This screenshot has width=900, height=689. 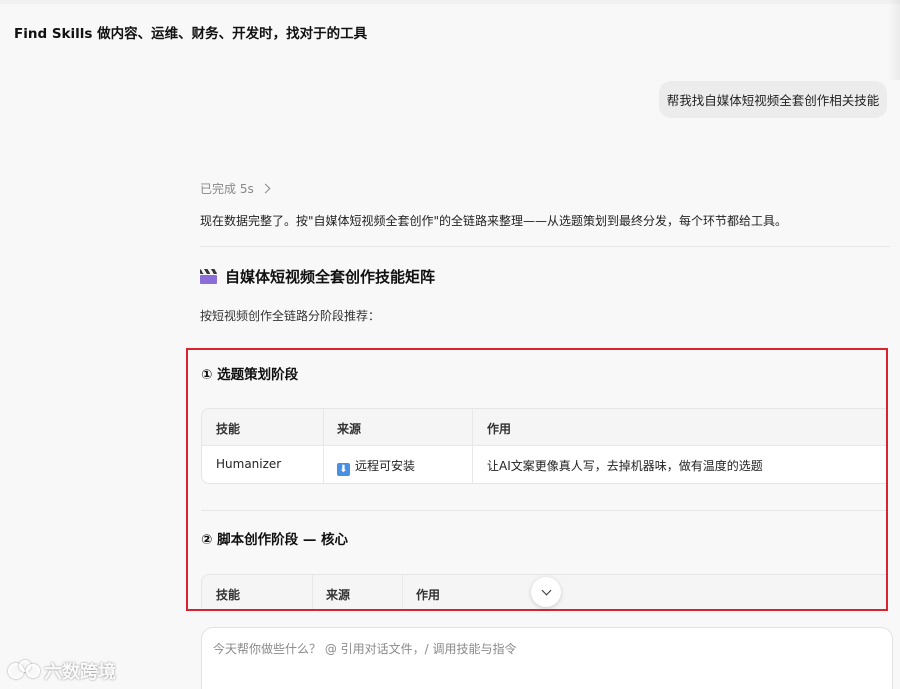 What do you see at coordinates (80, 672) in the screenshot?
I see `watermark-text: 六数跨境` at bounding box center [80, 672].